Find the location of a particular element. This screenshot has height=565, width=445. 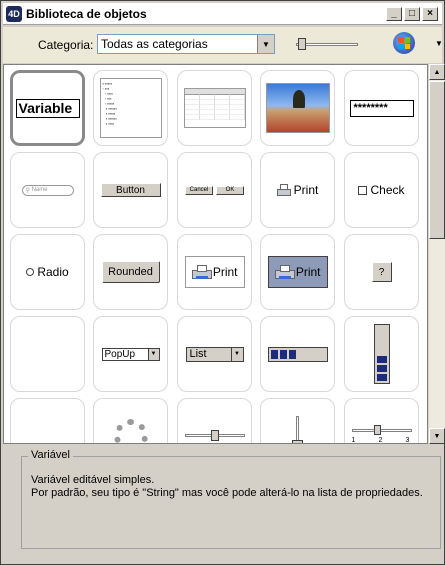

object-tile-radio: Radio is located at coordinates (47, 272).